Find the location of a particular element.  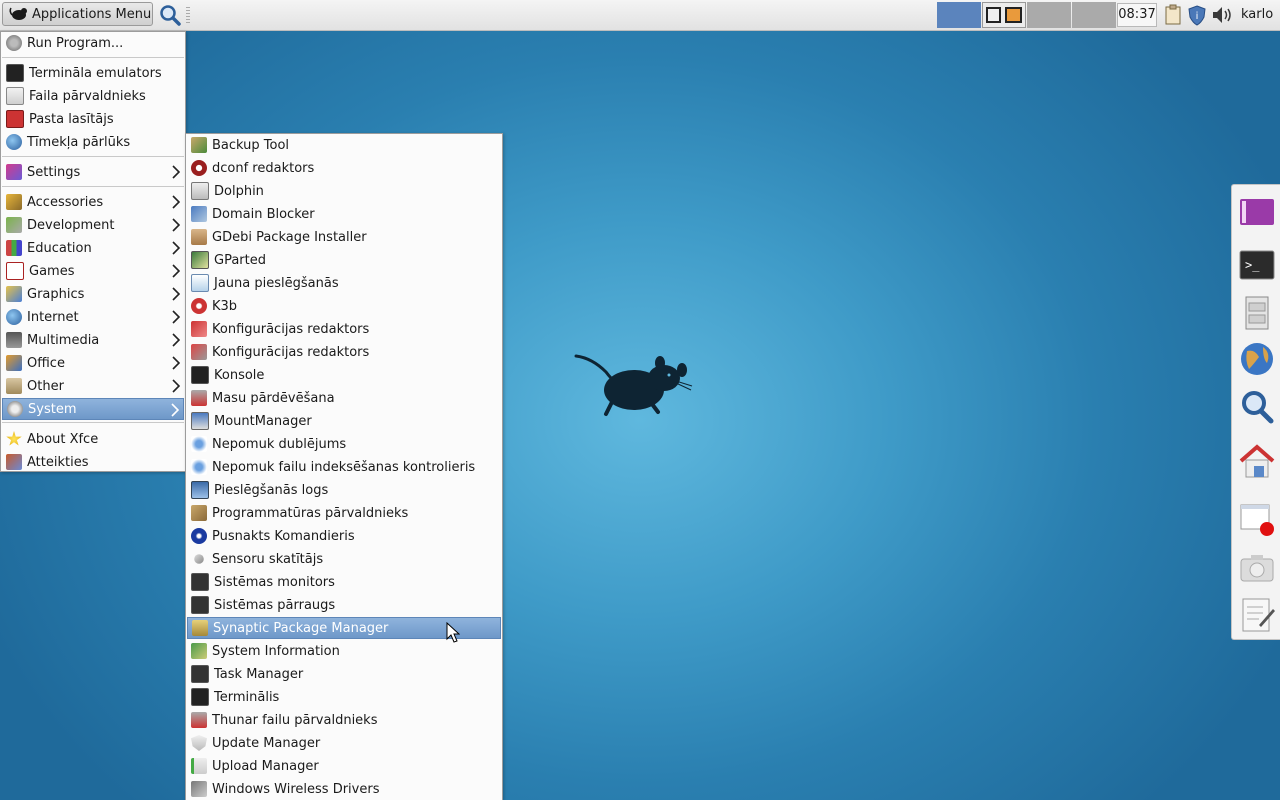

right-dock: >_ is located at coordinates (1255, 412).